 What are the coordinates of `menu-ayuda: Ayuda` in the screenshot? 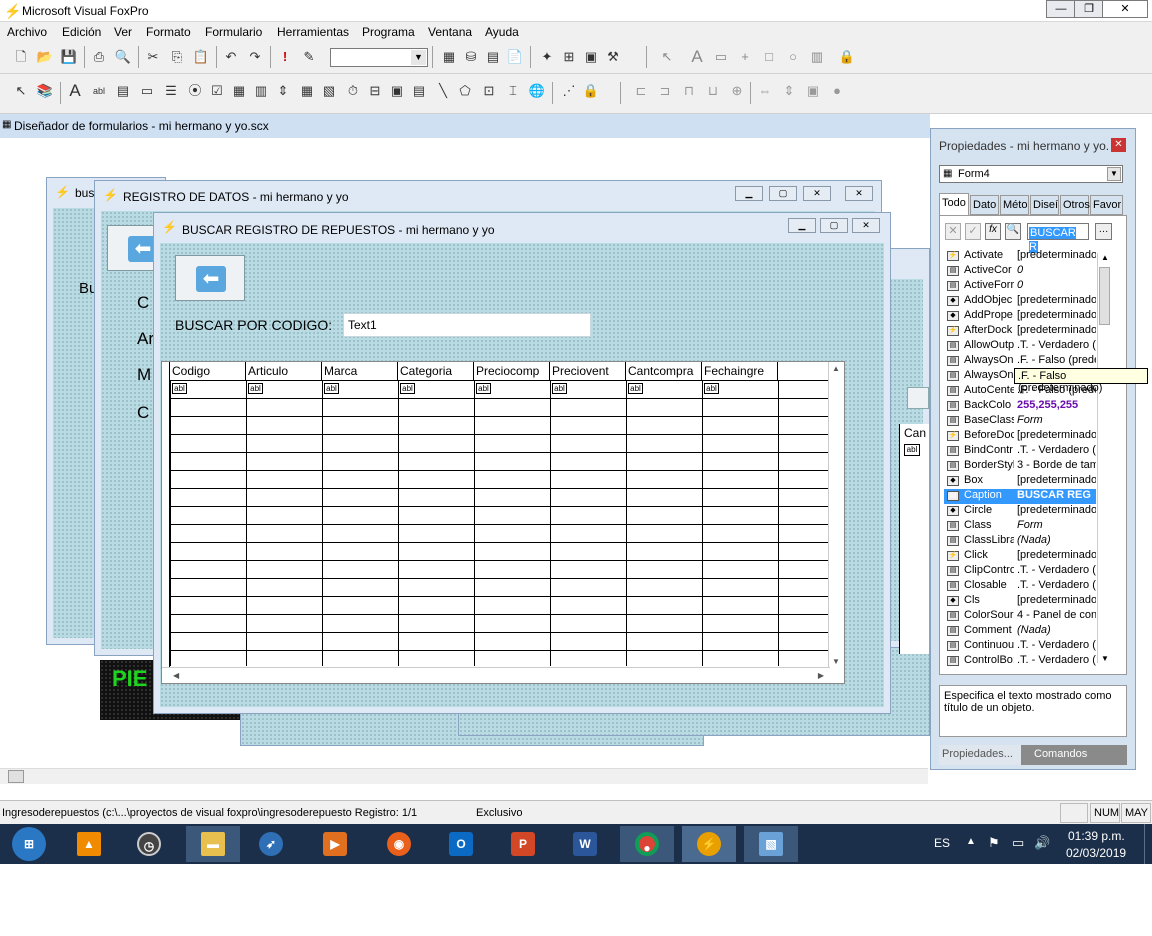 It's located at (502, 32).